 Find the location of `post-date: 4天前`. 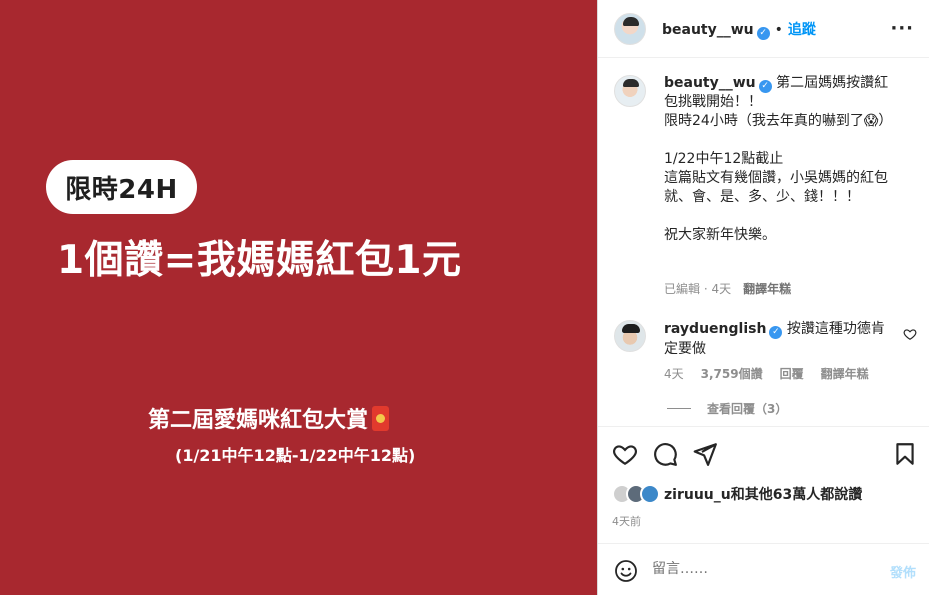

post-date: 4天前 is located at coordinates (626, 521).